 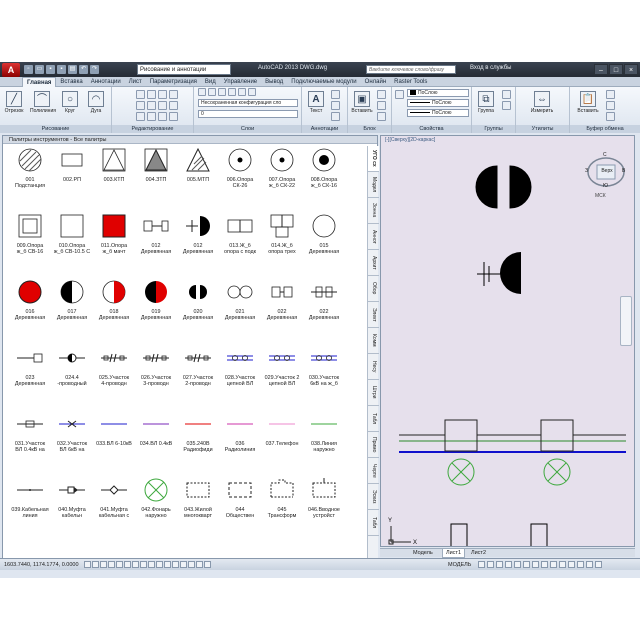 What do you see at coordinates (71, 82) in the screenshot?
I see `tab-insert: Вставка` at bounding box center [71, 82].